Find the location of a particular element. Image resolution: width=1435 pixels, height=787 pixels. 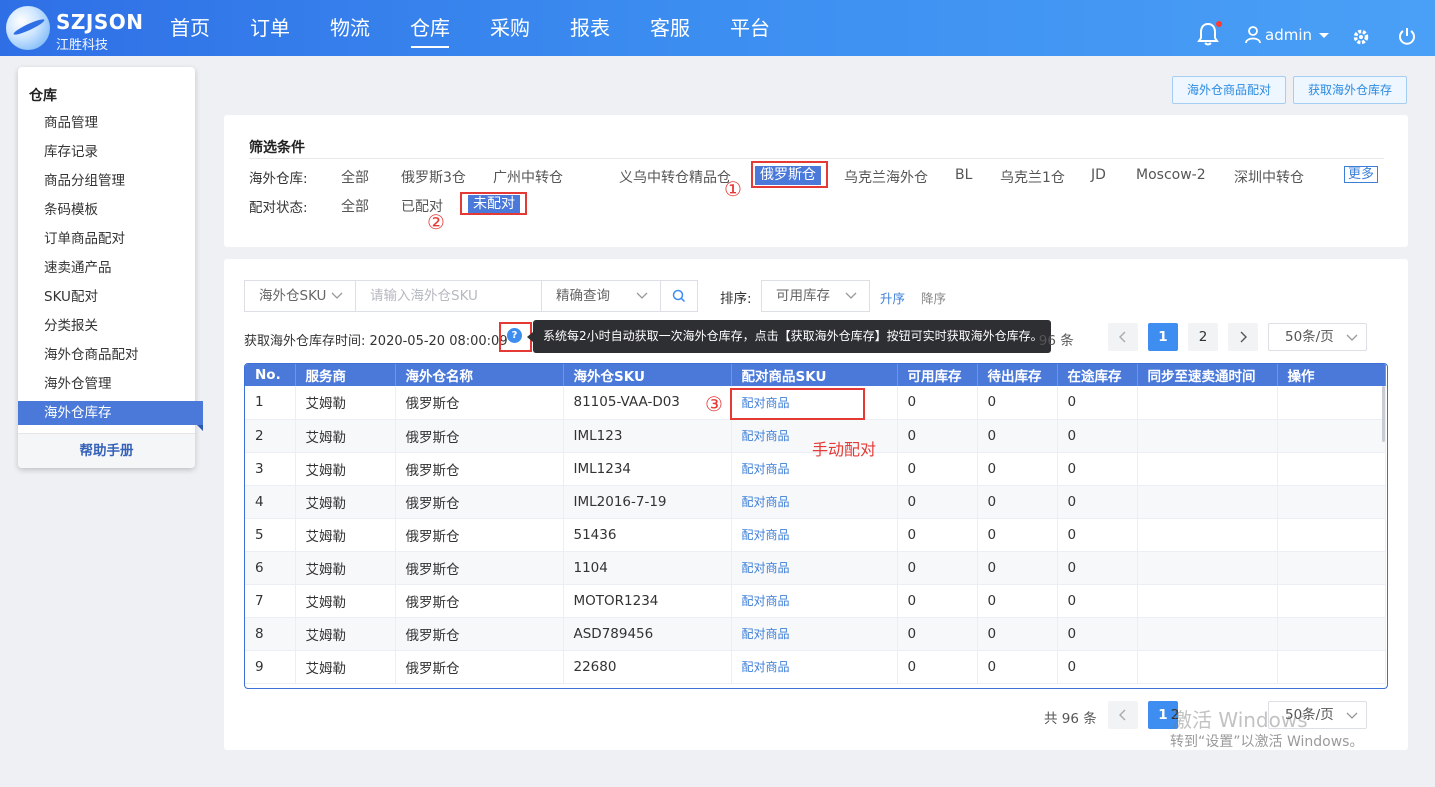

cell-sku: IML123 is located at coordinates (647, 436).